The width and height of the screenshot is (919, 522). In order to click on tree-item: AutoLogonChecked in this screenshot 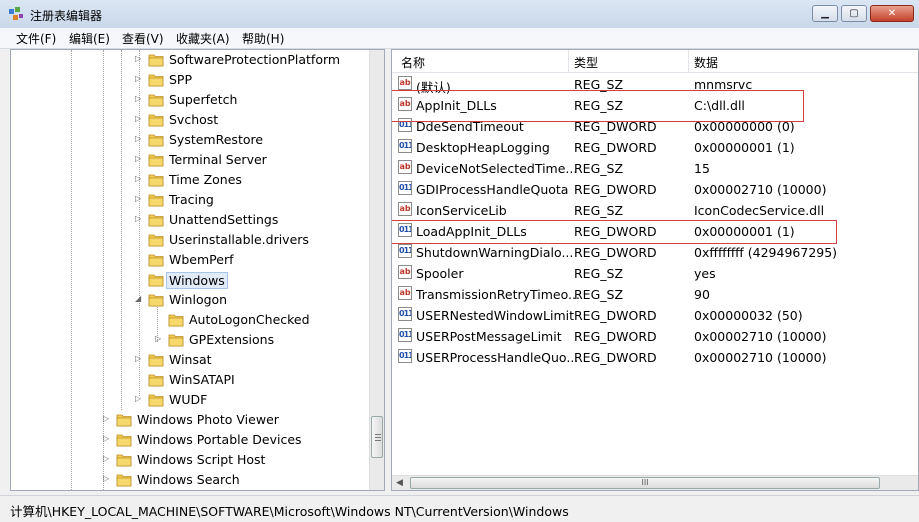, I will do `click(190, 320)`.